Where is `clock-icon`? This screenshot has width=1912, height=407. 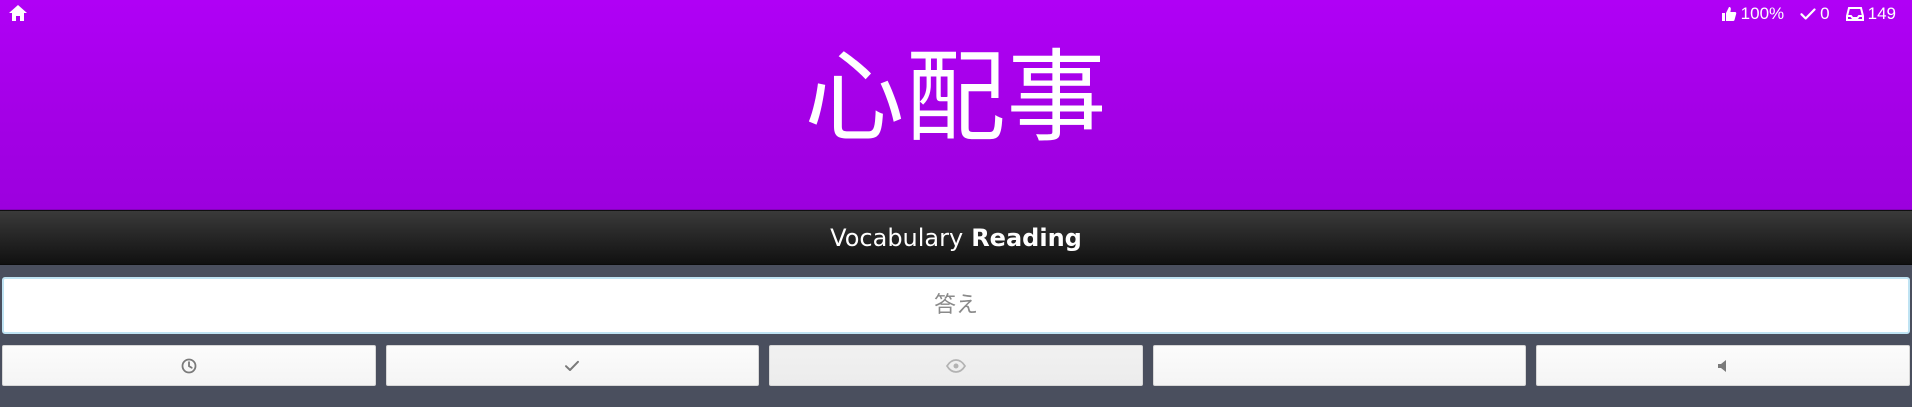
clock-icon is located at coordinates (189, 366).